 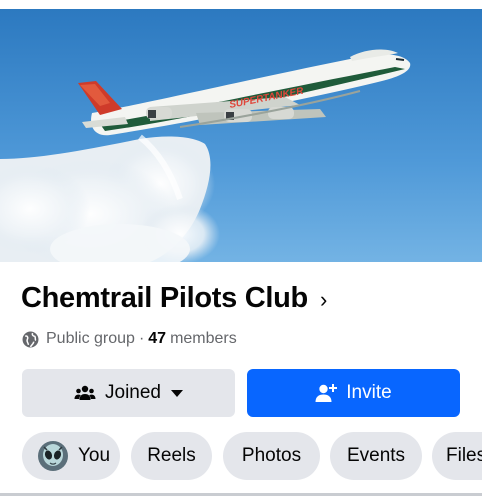 I want to click on tab-files: Files, so click(x=457, y=456).